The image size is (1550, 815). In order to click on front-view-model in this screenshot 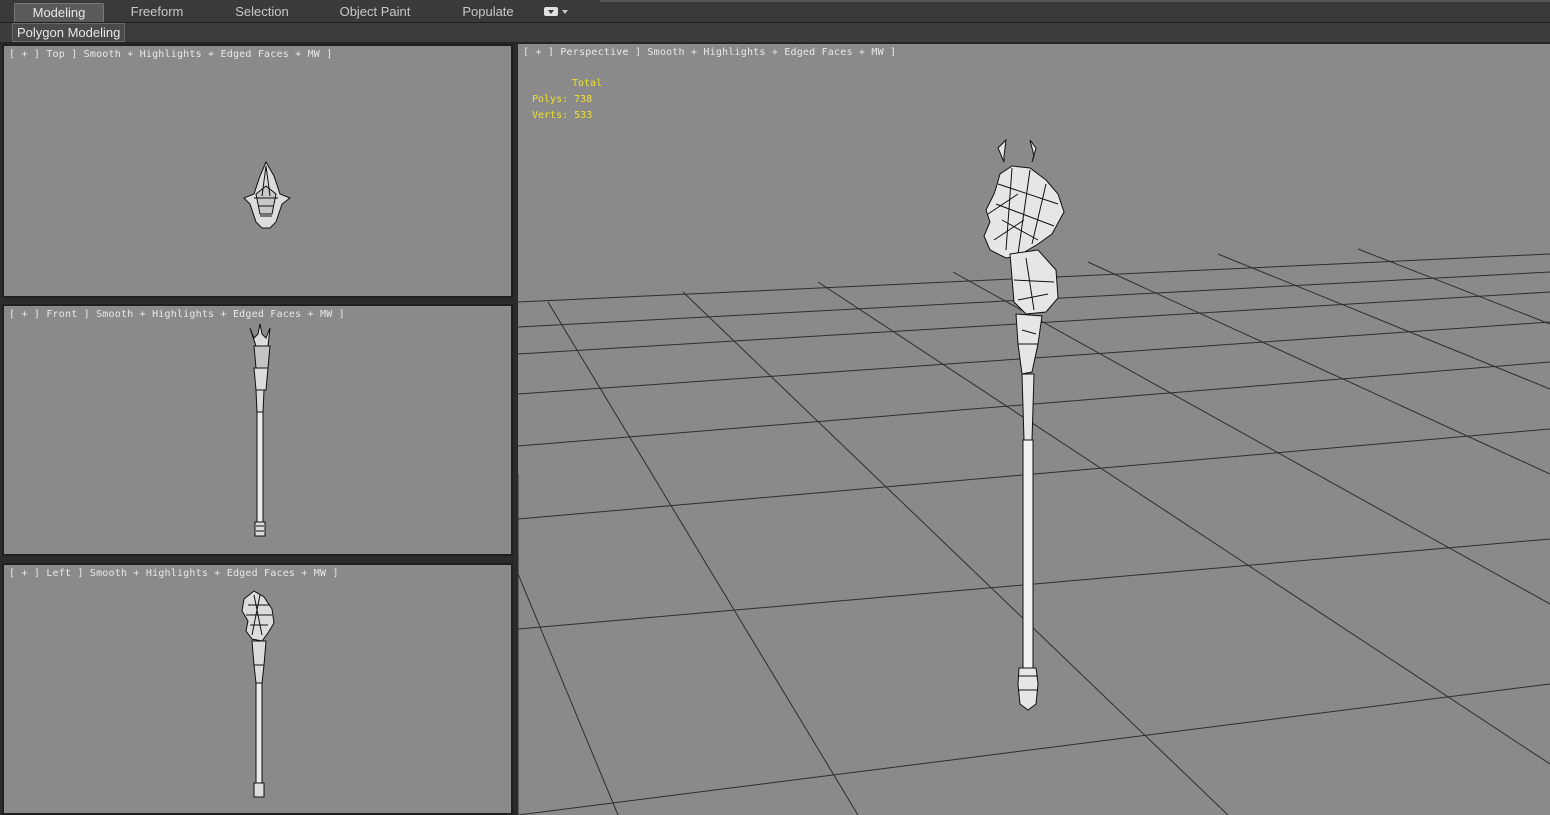, I will do `click(260, 430)`.